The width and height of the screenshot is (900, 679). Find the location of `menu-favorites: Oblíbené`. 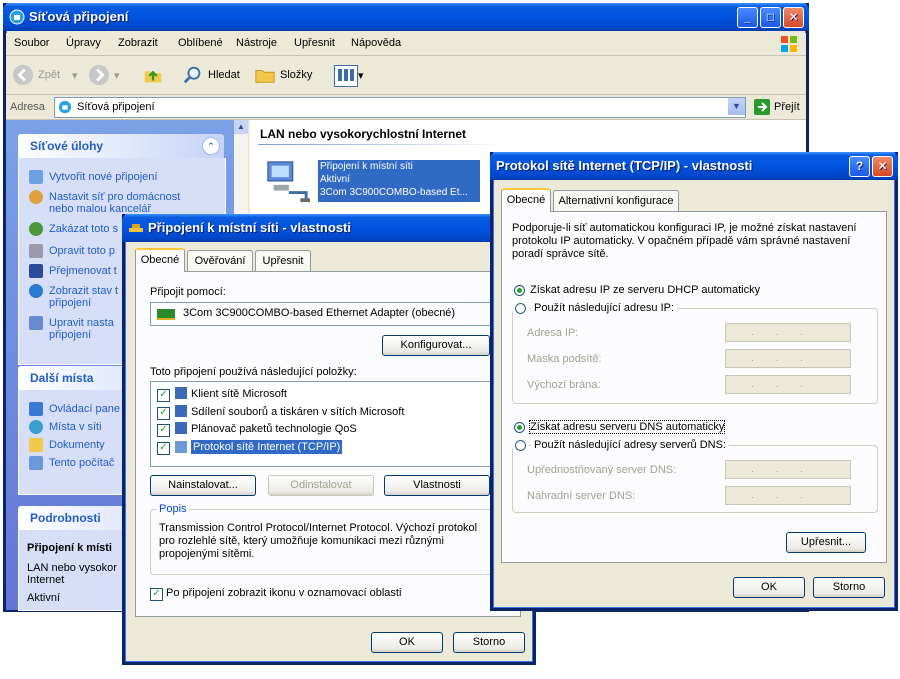

menu-favorites: Oblíbené is located at coordinates (200, 43).